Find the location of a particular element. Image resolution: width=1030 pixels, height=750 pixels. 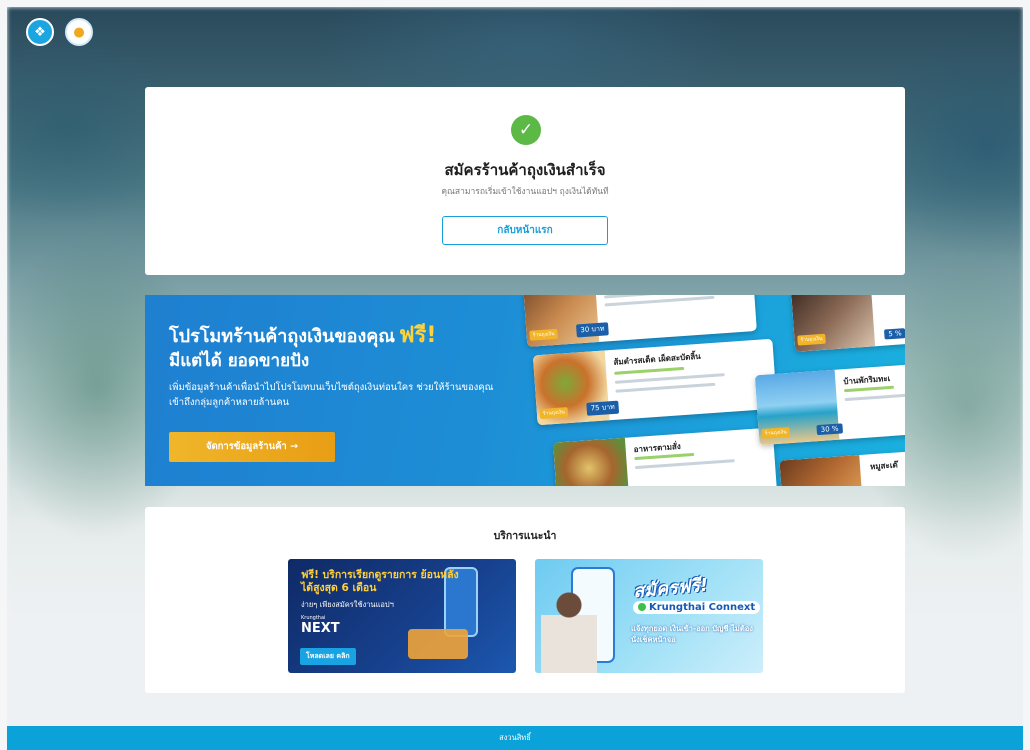

footer-copyright: สงวนสิทธิ์ is located at coordinates (515, 737).